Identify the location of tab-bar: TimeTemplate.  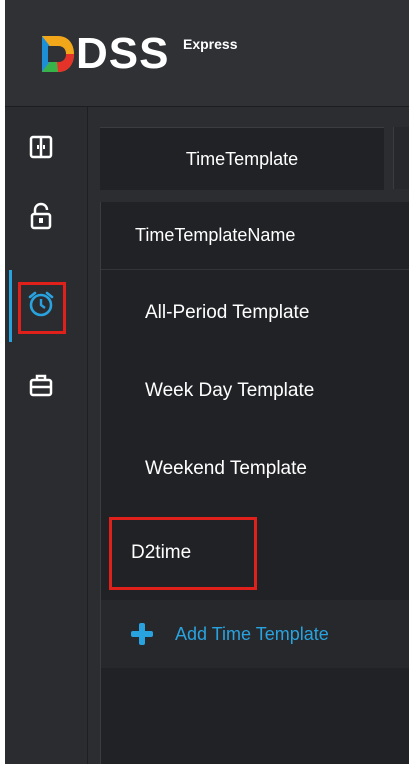
(248, 150).